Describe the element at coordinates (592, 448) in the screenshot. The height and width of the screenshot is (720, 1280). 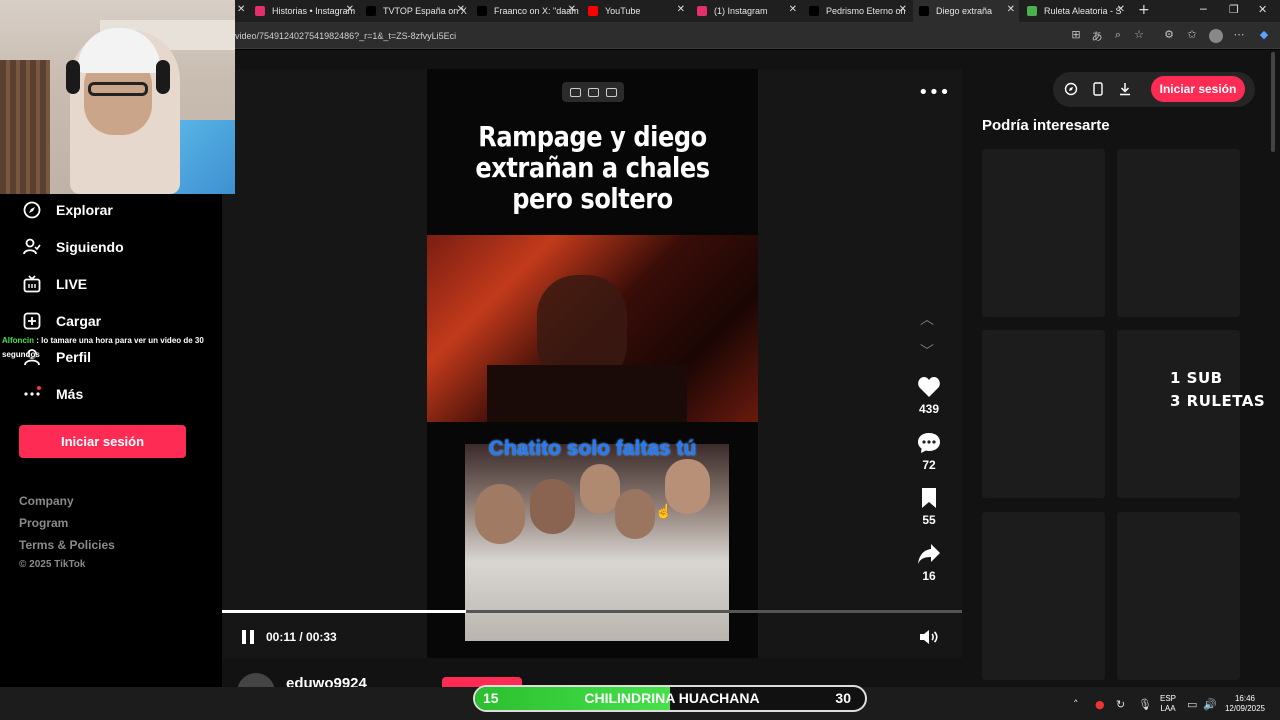
I see `video-caption-text: Chatito solo faltas tú` at that location.